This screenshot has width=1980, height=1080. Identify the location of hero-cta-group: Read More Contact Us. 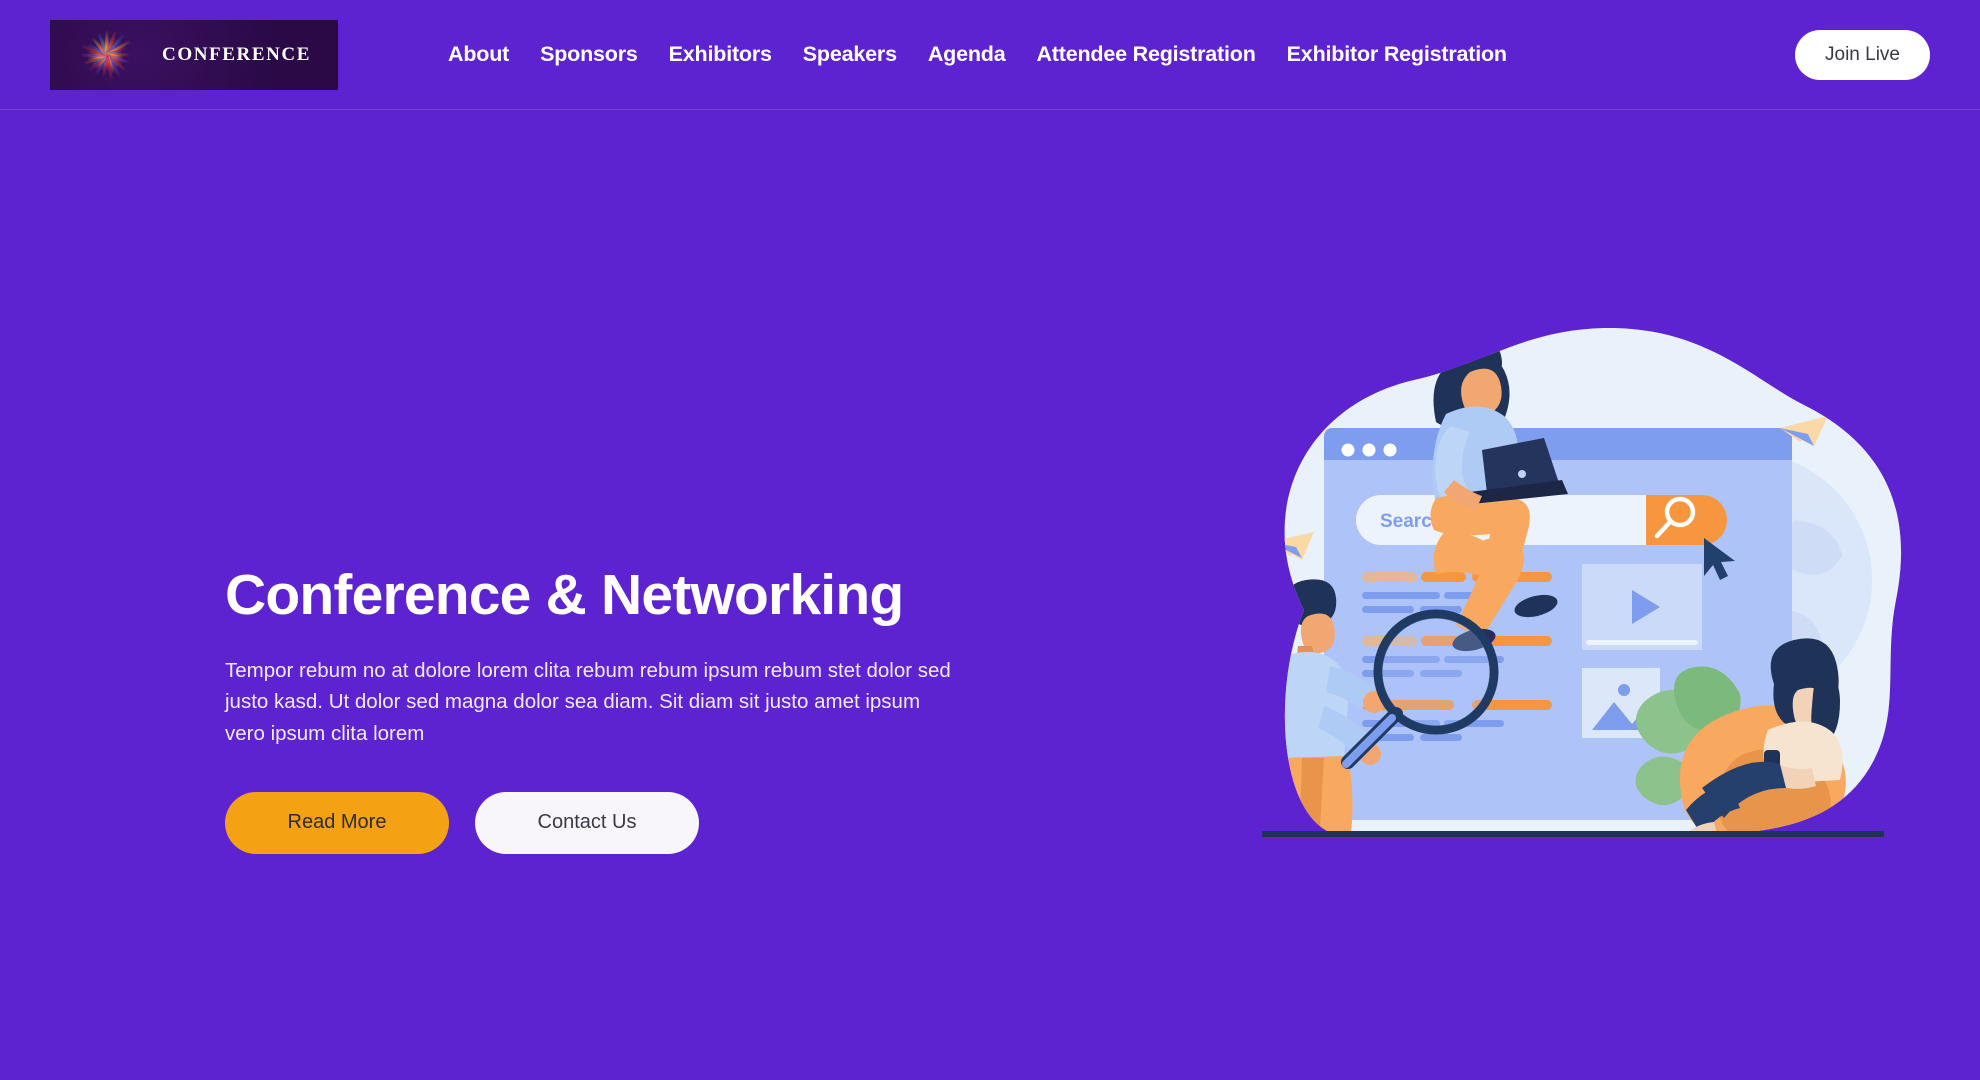
(605, 822).